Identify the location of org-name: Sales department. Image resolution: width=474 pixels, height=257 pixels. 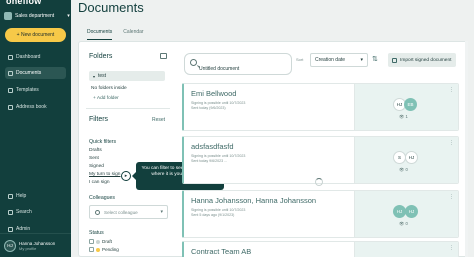
(35, 16).